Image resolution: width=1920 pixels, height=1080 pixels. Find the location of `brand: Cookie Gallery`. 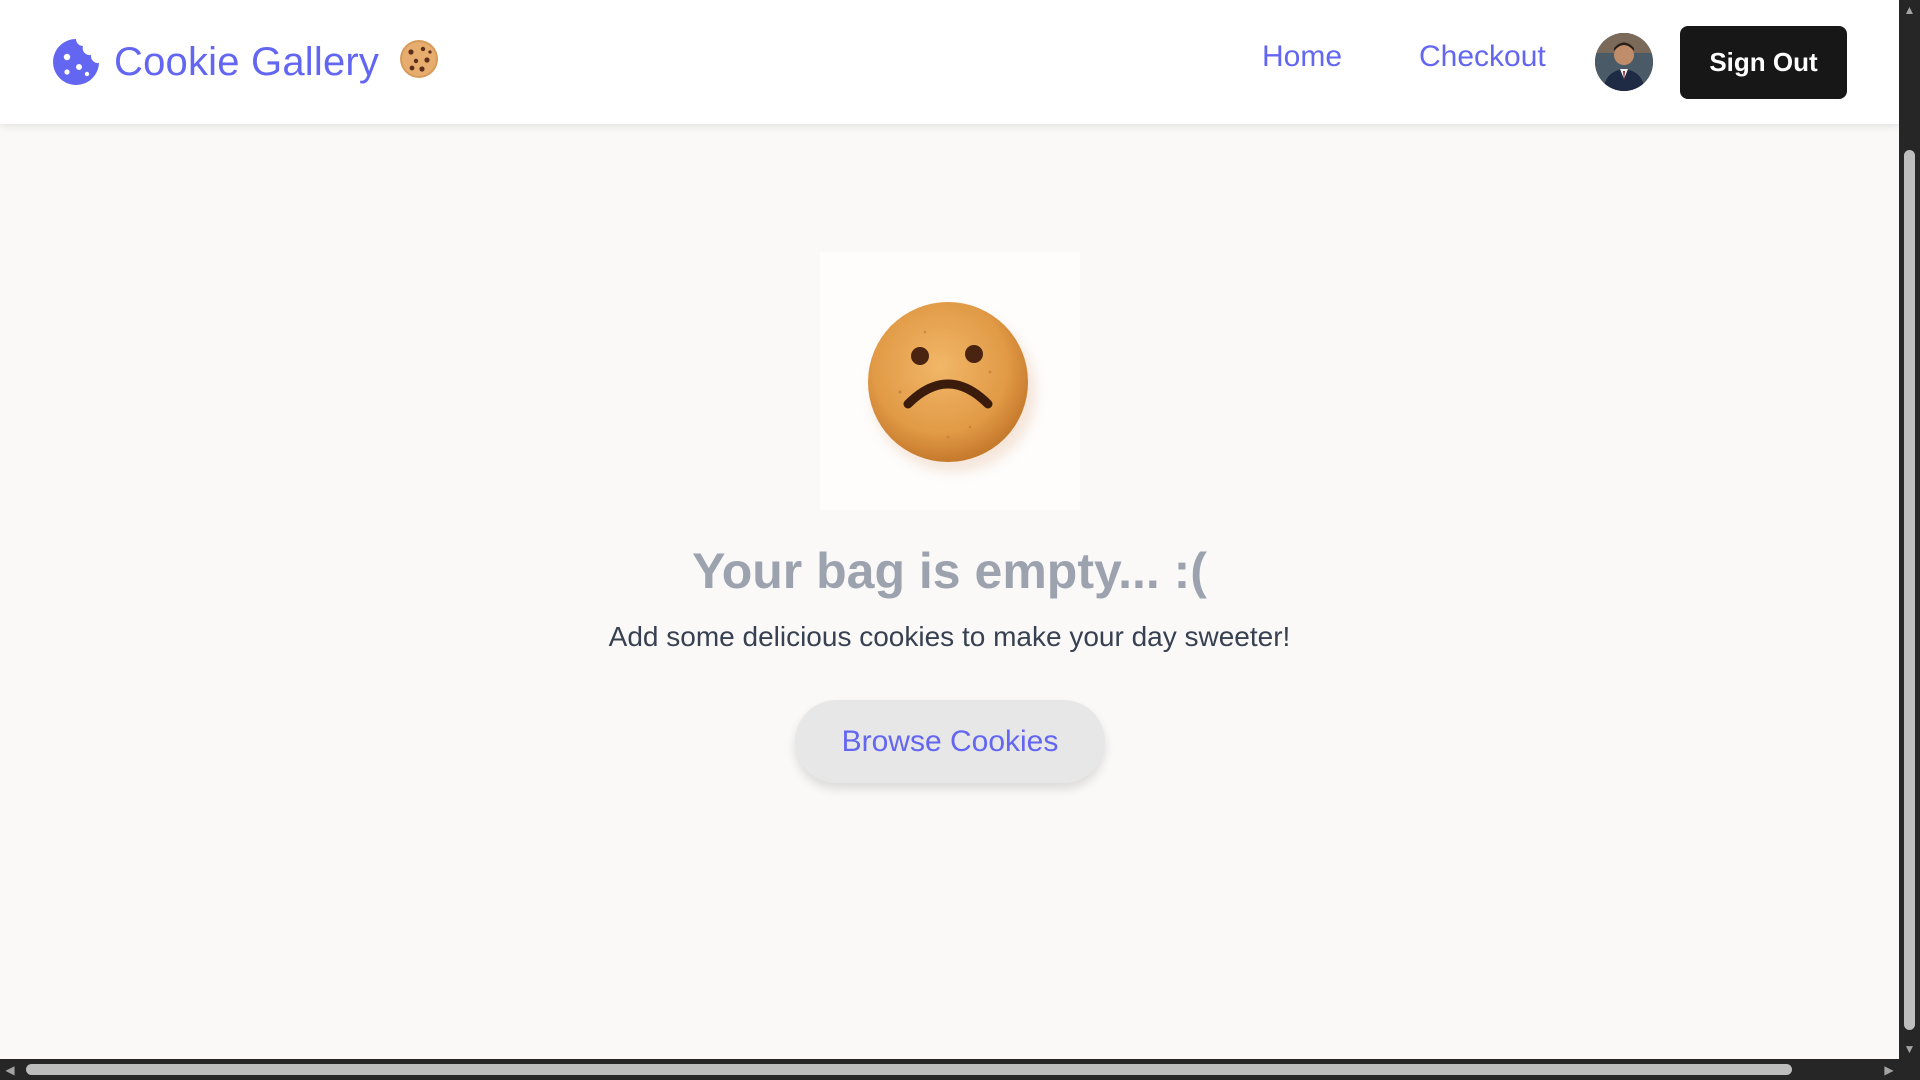

brand: Cookie Gallery is located at coordinates (244, 62).